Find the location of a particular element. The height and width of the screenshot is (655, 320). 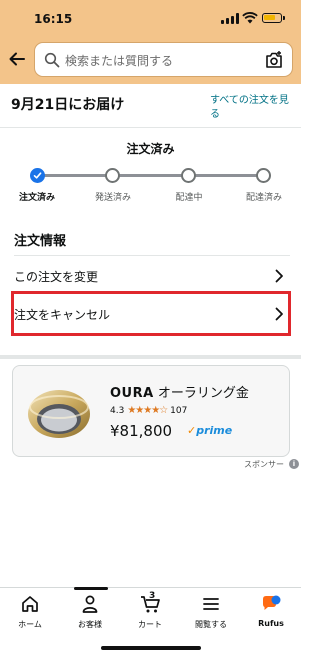

back-arrow-icon is located at coordinates (17, 59).